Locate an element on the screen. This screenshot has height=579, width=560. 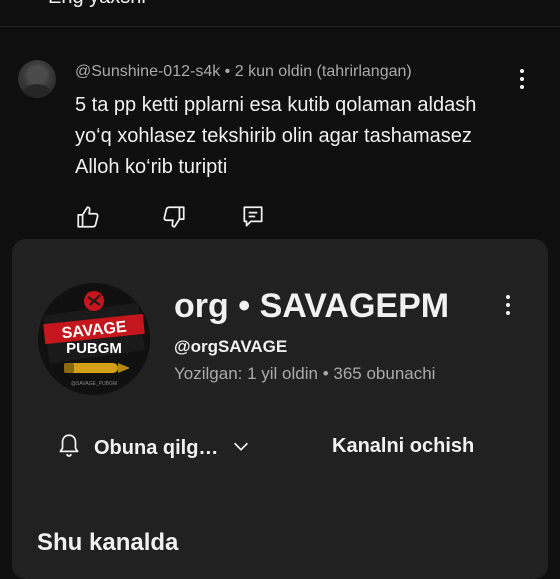
previous-section-strip: Eng yaxshi is located at coordinates (280, 13).